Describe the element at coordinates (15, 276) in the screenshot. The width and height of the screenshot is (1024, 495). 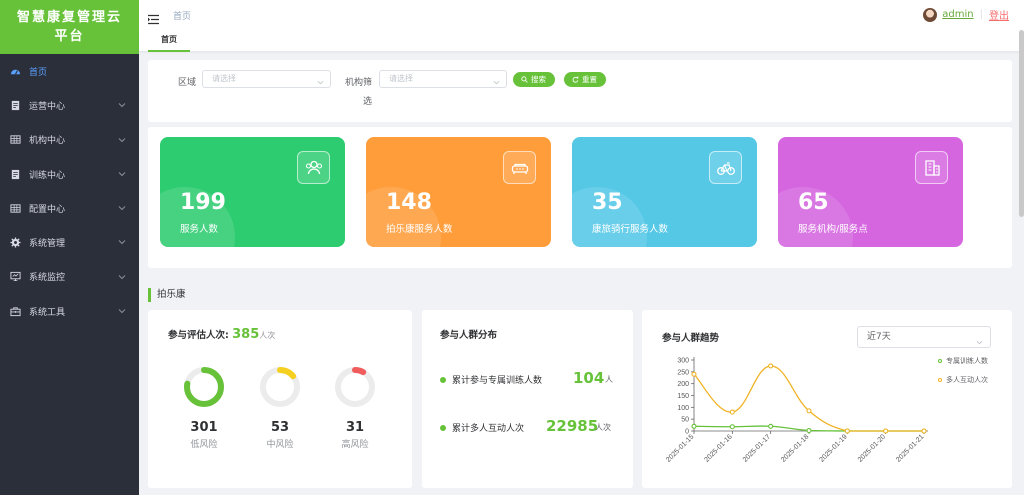
I see `monitor-icon` at that location.